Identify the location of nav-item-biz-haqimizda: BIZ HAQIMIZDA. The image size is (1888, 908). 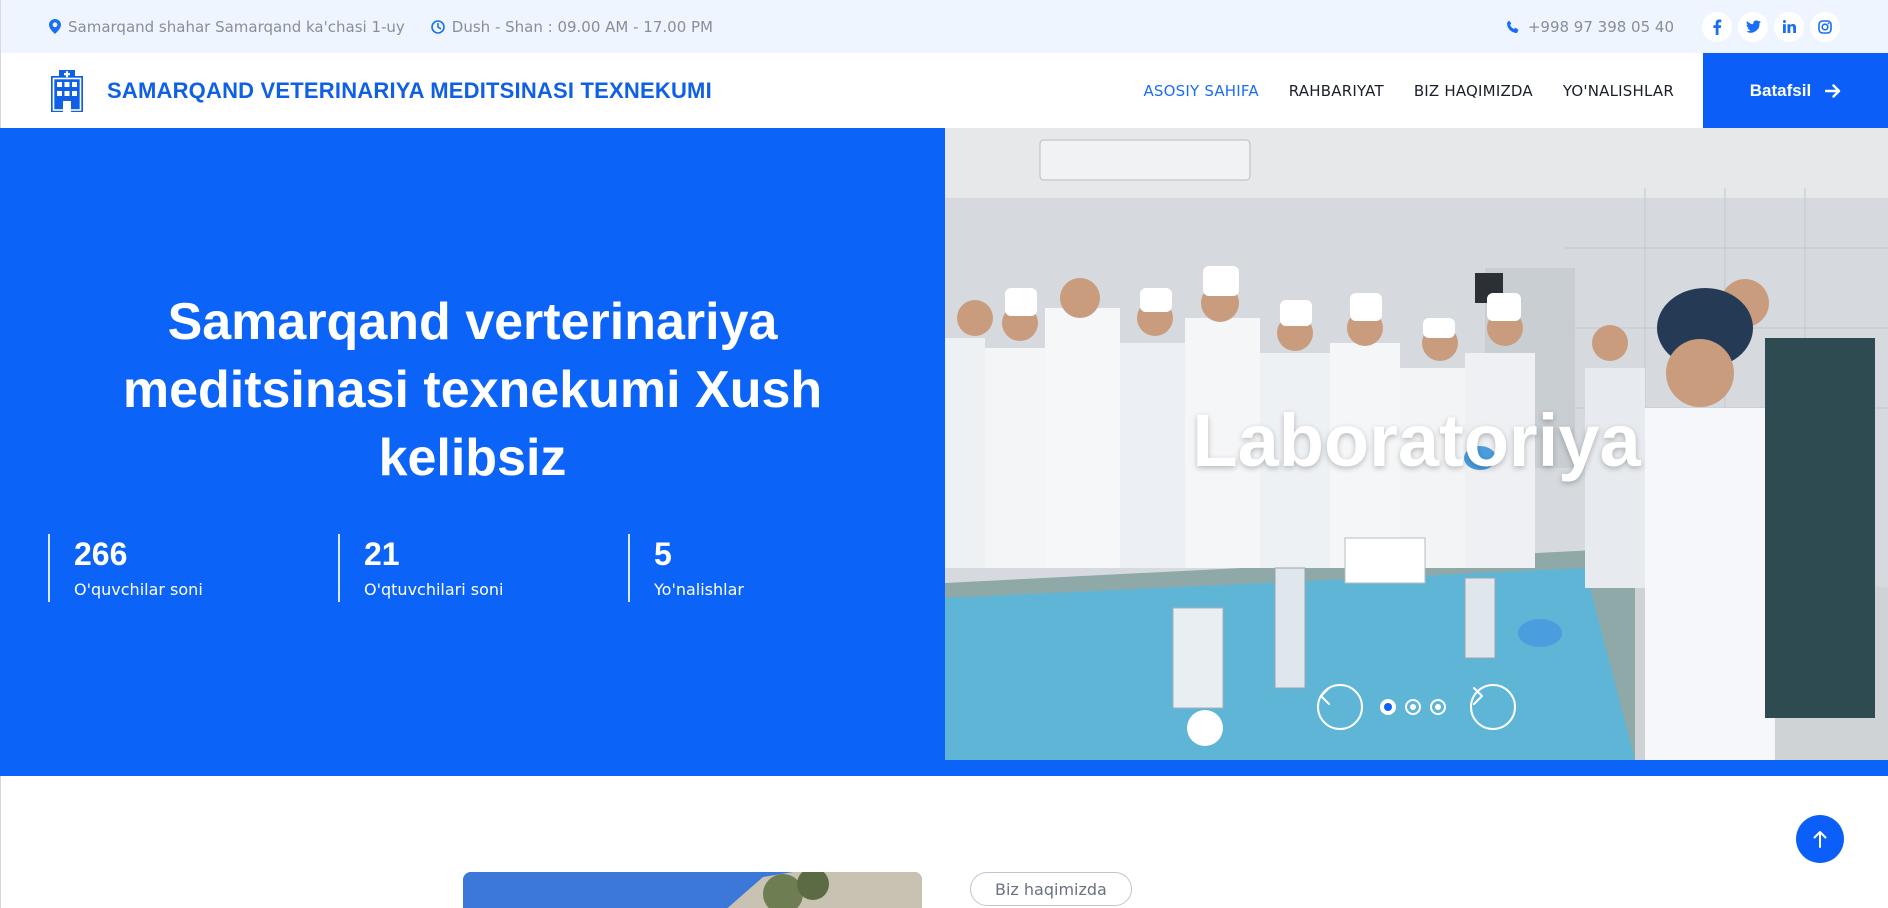
(1473, 91).